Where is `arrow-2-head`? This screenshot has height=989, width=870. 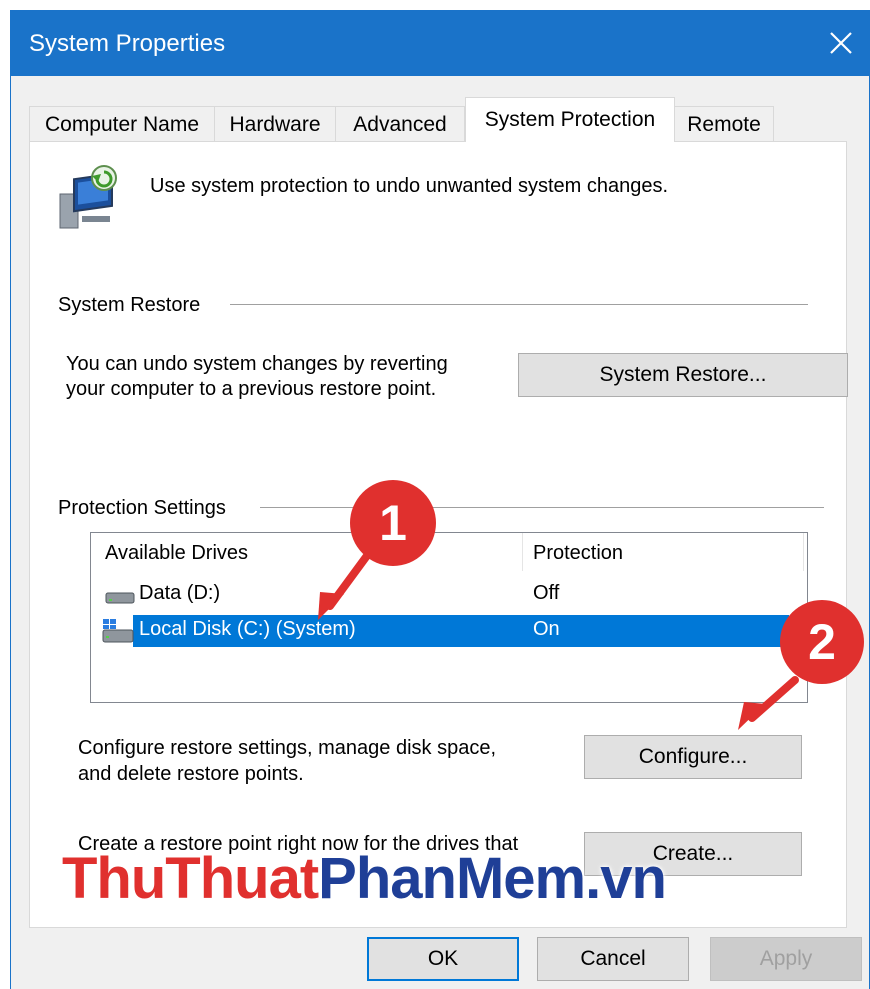 arrow-2-head is located at coordinates (751, 716).